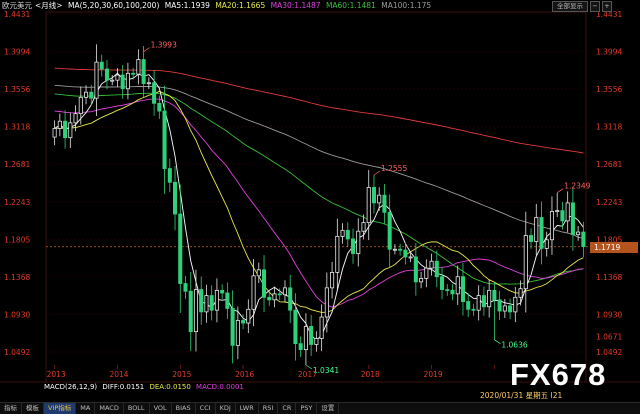  What do you see at coordinates (570, 6) in the screenshot?
I see `show-all-button: 全部显示` at bounding box center [570, 6].